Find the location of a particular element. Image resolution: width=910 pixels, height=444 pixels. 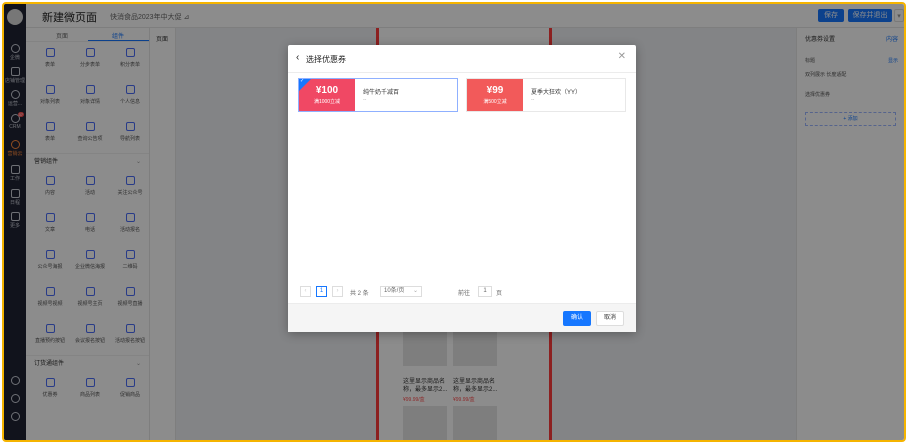

goto-label: 前往 is located at coordinates (464, 294).